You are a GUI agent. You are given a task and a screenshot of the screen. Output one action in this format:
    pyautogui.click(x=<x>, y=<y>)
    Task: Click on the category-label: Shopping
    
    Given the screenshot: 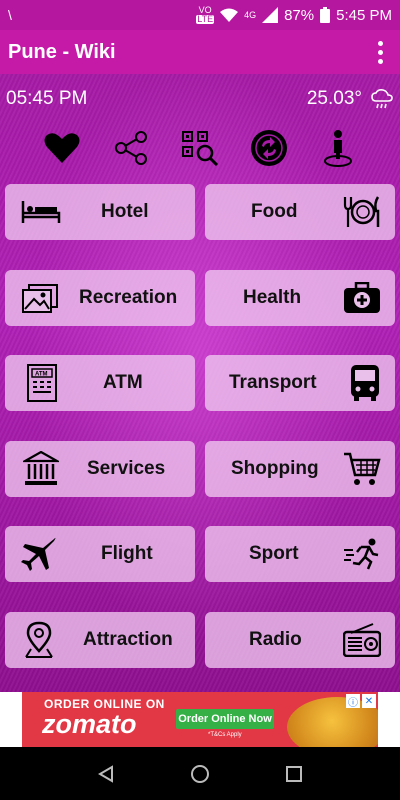 What is the action you would take?
    pyautogui.click(x=275, y=468)
    